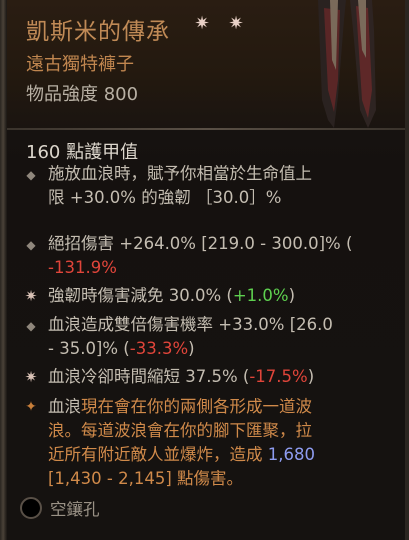 This screenshot has width=409, height=540. What do you see at coordinates (180, 173) in the screenshot?
I see `implicit-line: 施放血浪時，賦予你相當於生命值上` at bounding box center [180, 173].